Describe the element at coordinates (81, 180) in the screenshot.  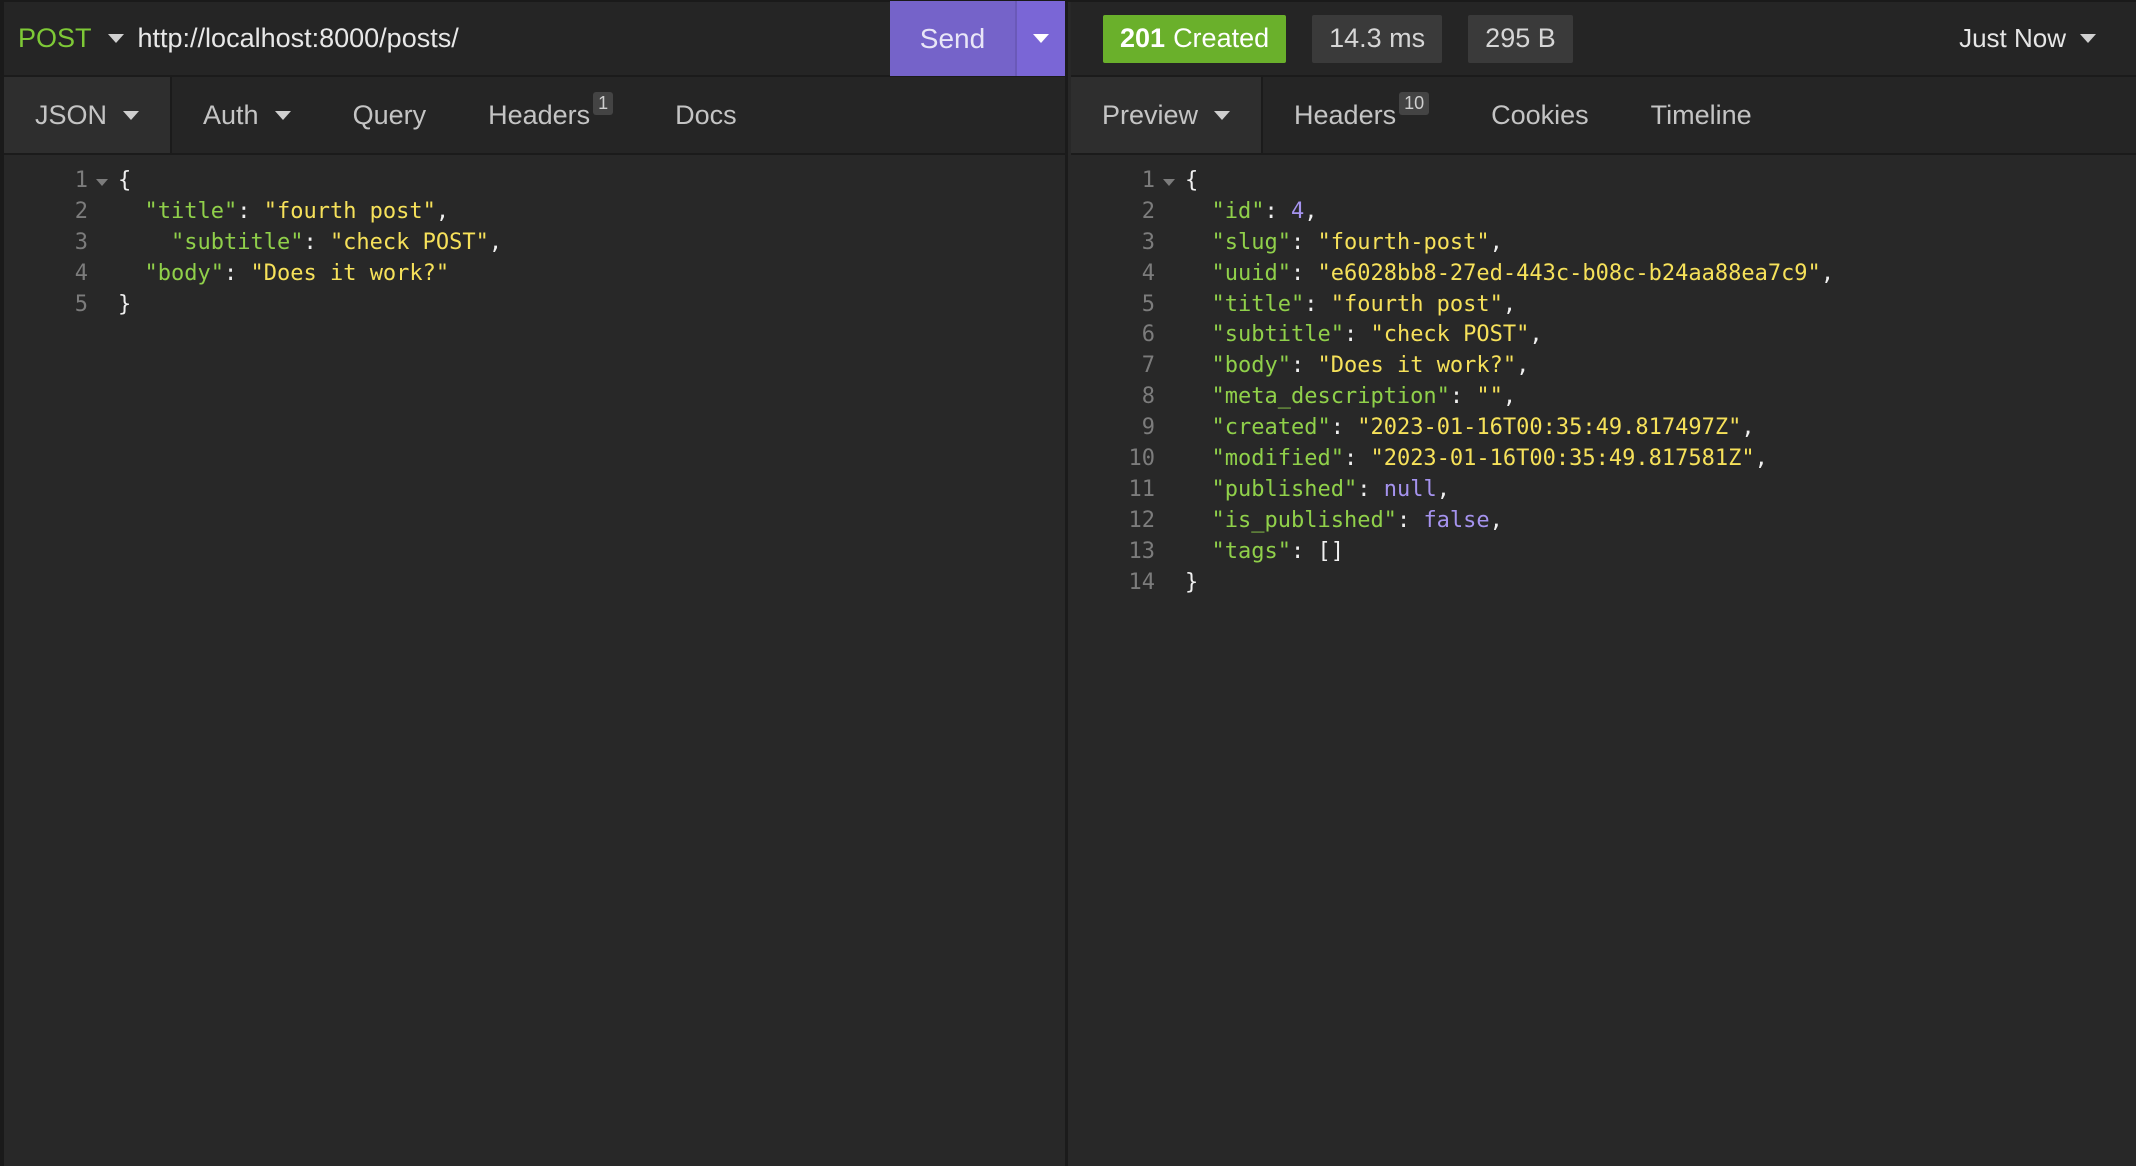
I see `line-number-text: 1` at that location.